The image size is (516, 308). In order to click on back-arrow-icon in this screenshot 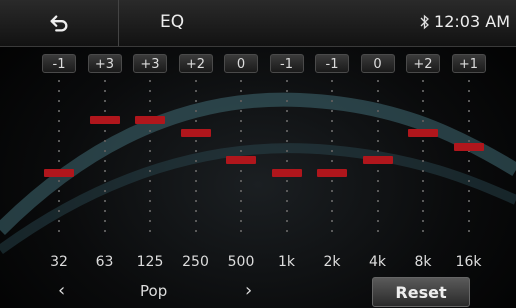, I will do `click(59, 23)`.